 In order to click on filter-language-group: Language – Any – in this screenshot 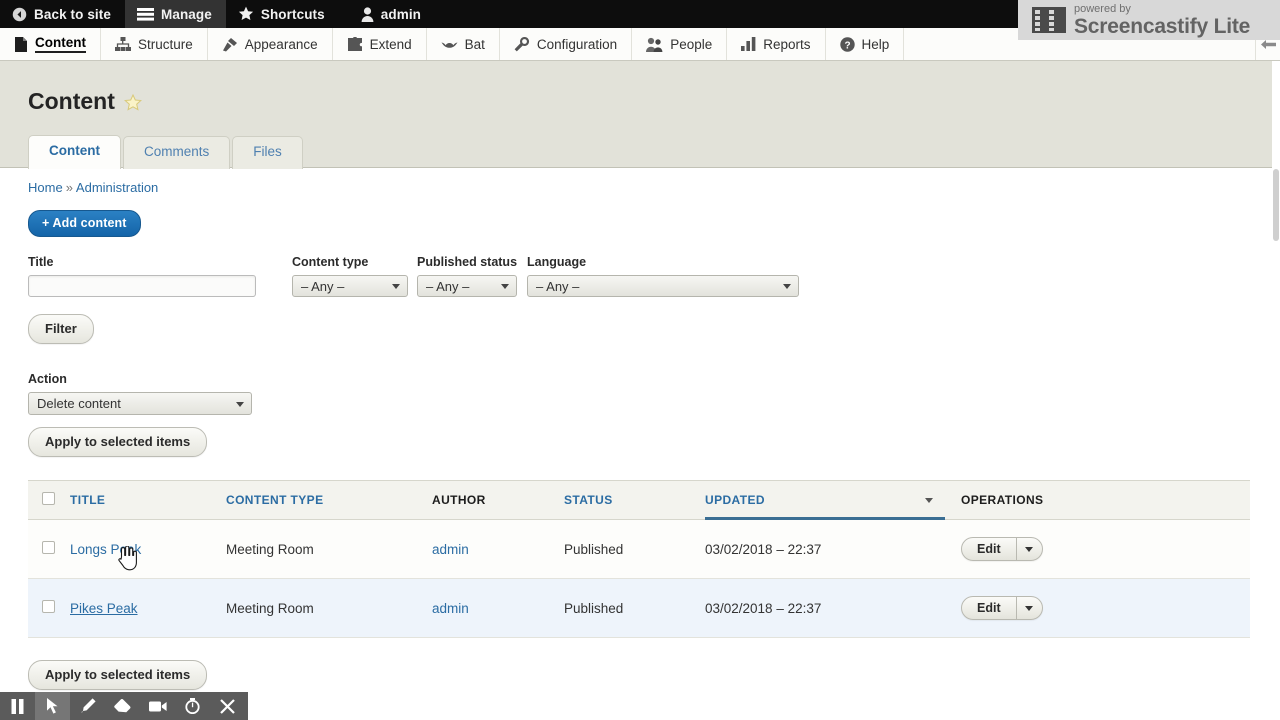, I will do `click(663, 276)`.